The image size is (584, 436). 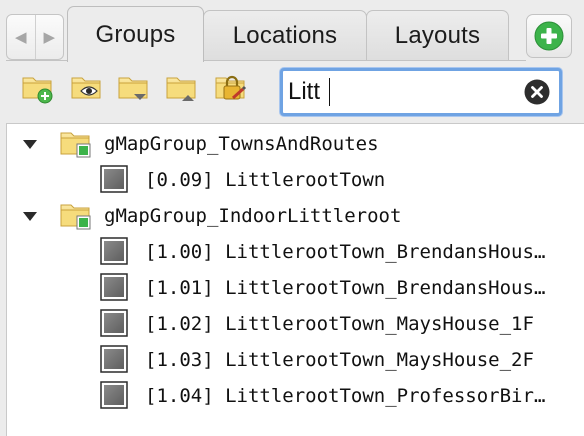 I want to click on lock-folders-button, so click(x=231, y=88).